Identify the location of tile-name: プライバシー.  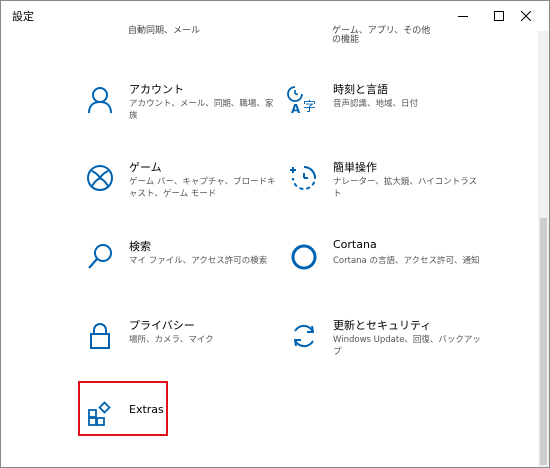
(162, 325).